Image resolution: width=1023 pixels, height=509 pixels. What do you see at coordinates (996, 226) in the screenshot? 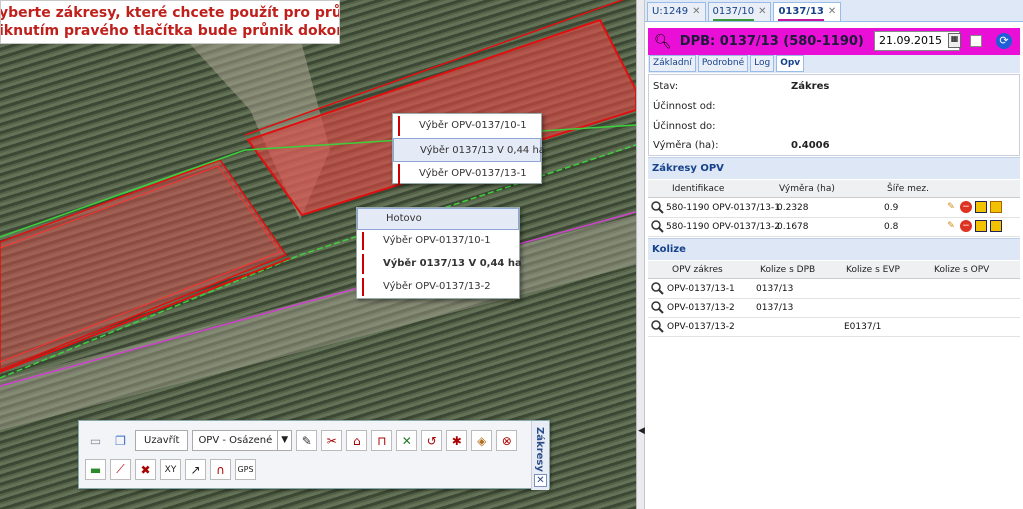
I see `layers-alt-icon` at bounding box center [996, 226].